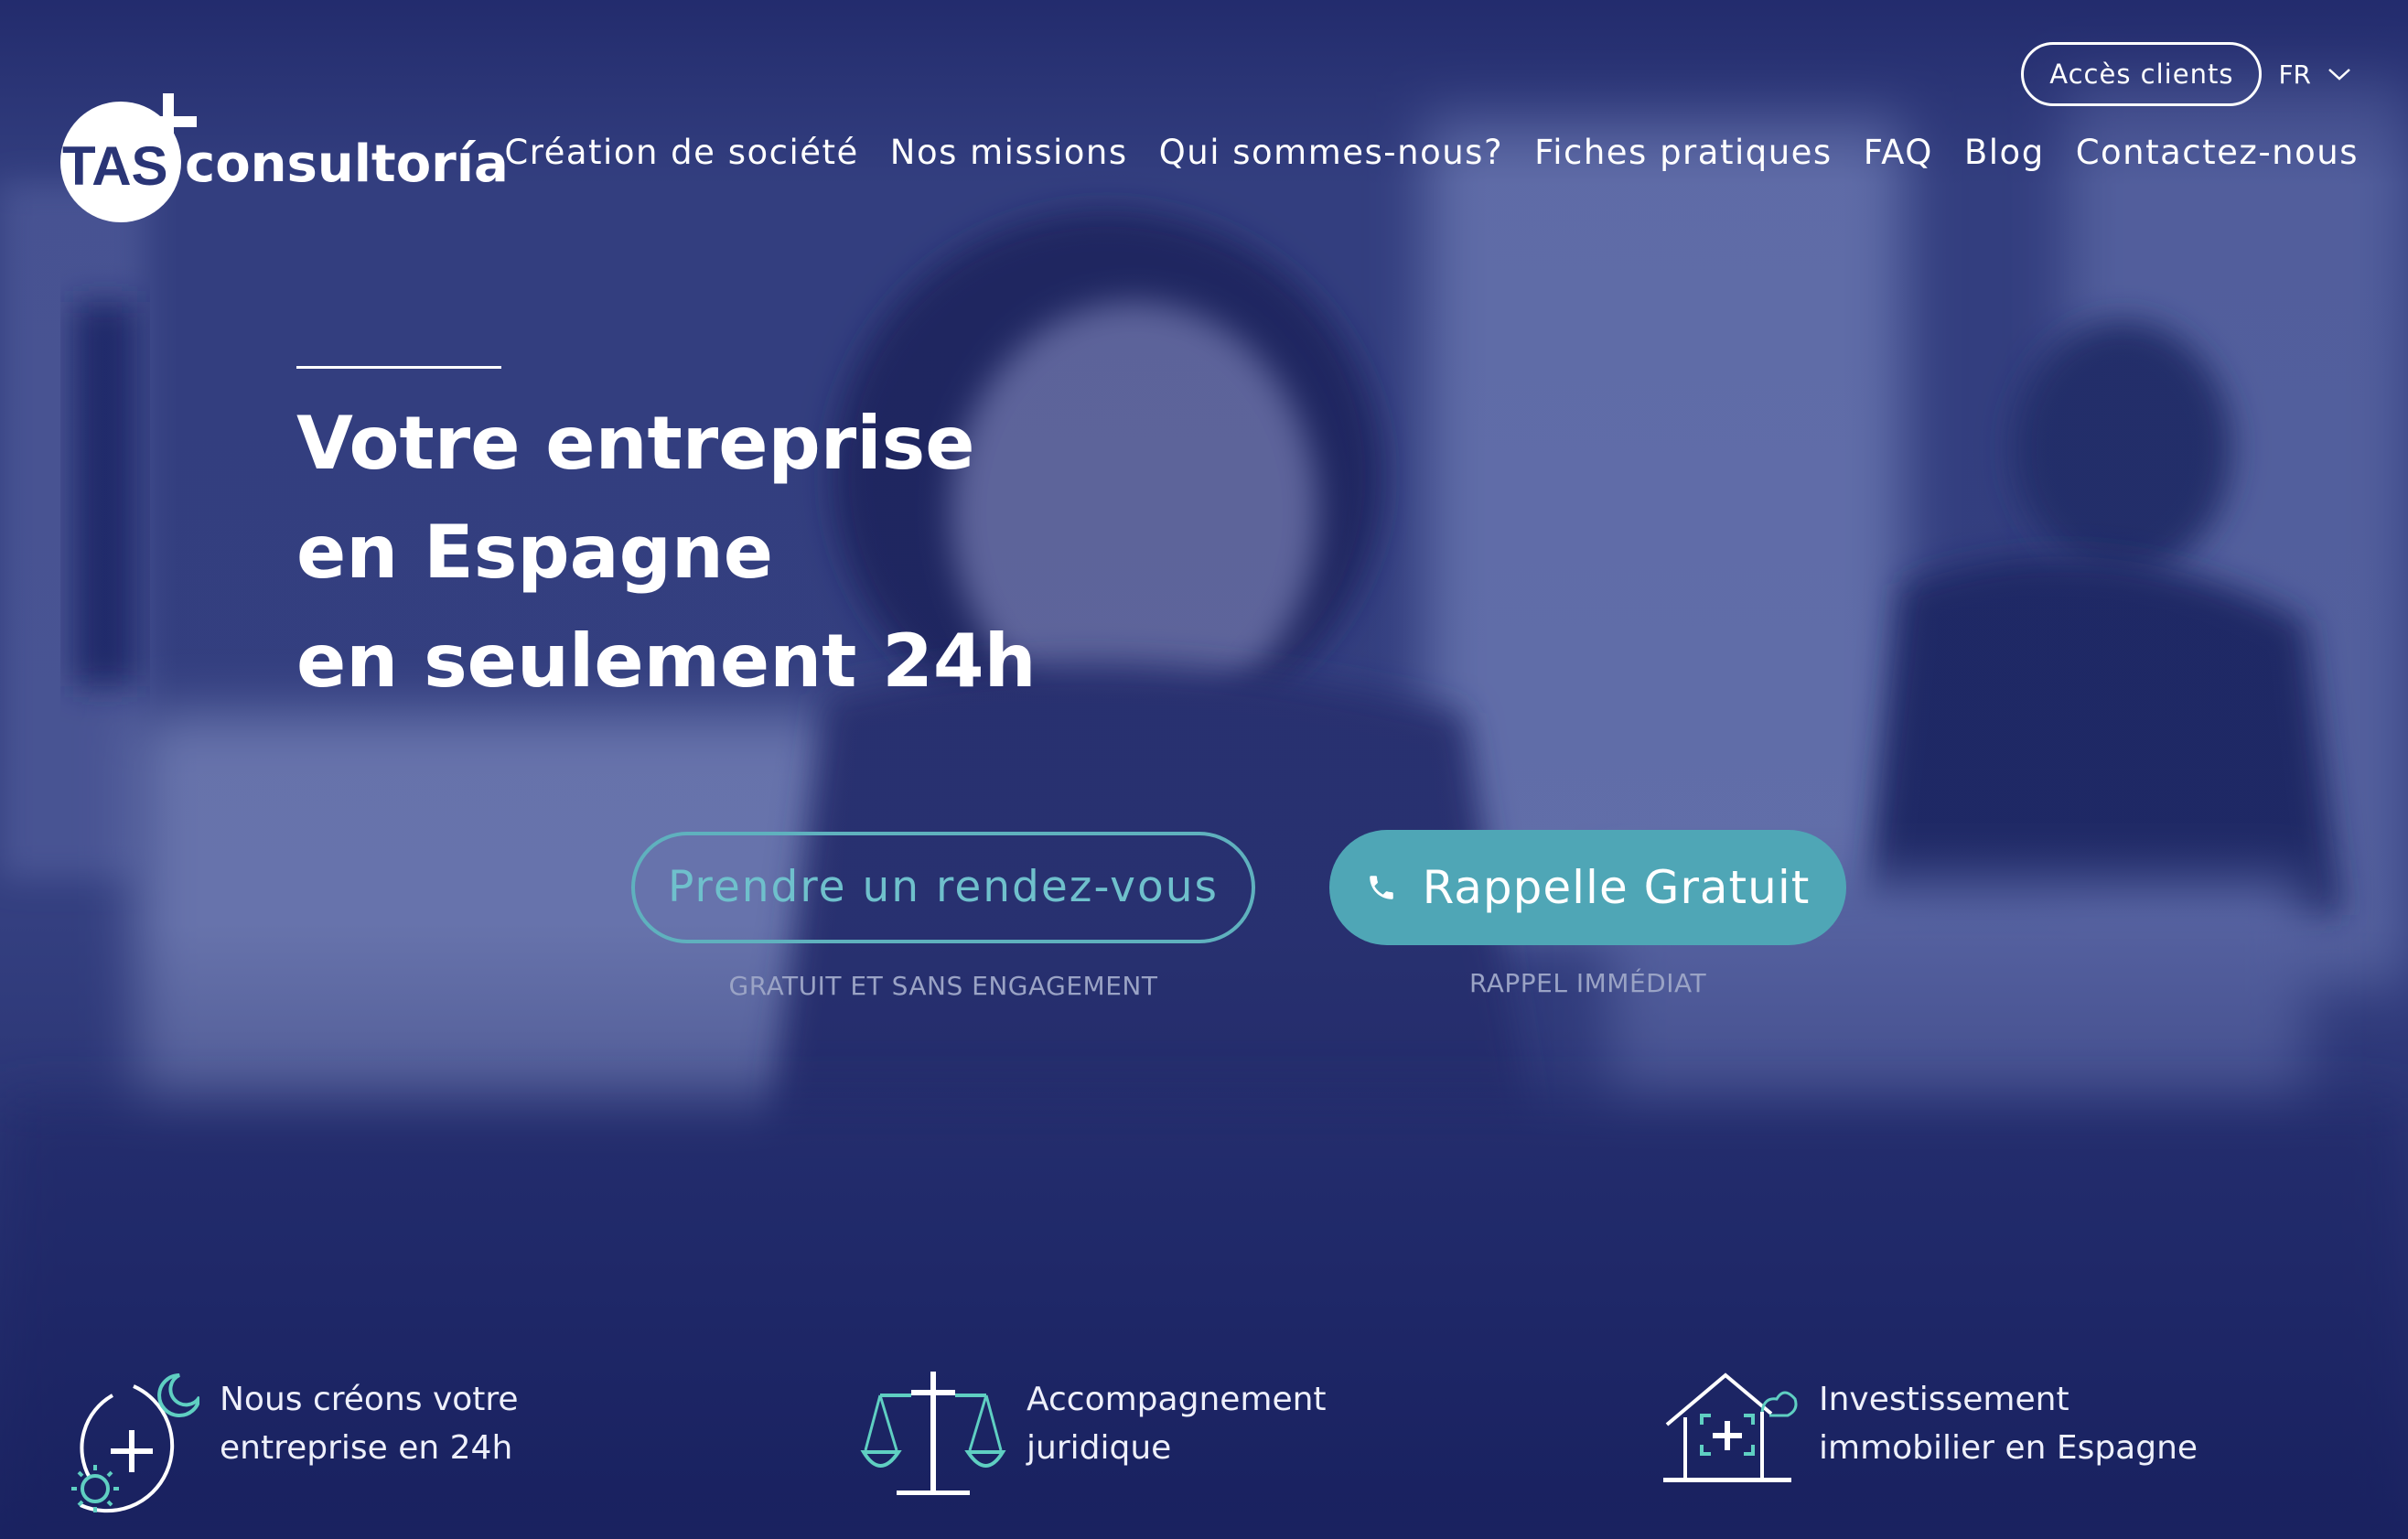 Image resolution: width=2408 pixels, height=1539 pixels. Describe the element at coordinates (2008, 1423) in the screenshot. I see `feature-real-estate-text: Investissement immobilier en Espagne` at that location.